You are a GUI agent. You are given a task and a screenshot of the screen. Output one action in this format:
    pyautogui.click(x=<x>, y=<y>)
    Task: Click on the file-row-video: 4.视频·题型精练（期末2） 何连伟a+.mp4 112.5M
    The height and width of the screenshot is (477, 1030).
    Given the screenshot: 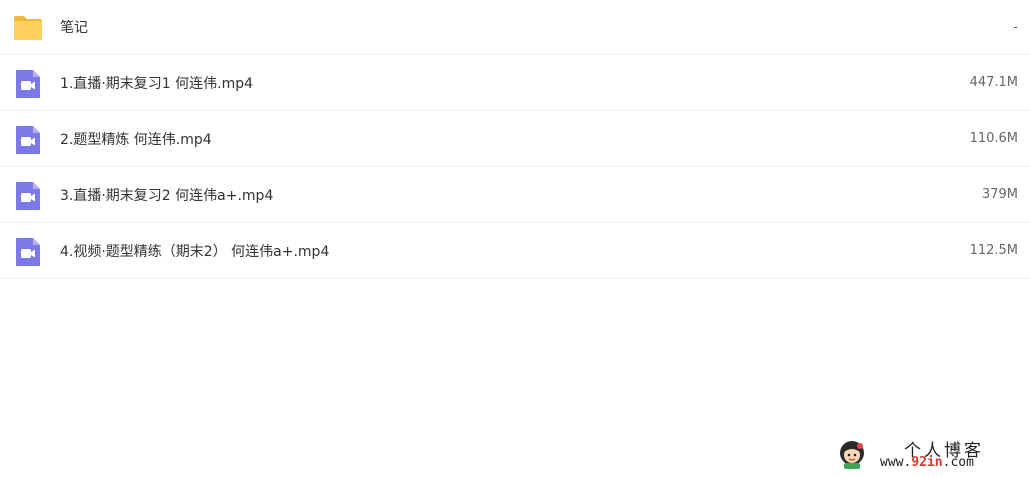 What is the action you would take?
    pyautogui.click(x=515, y=251)
    